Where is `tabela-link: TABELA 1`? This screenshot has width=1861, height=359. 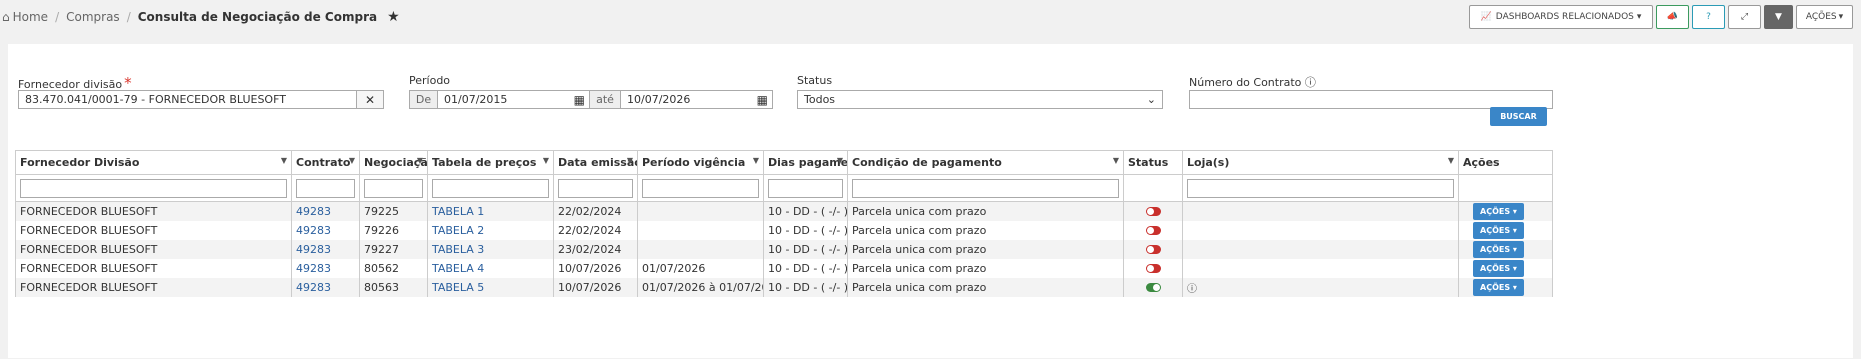 tabela-link: TABELA 1 is located at coordinates (458, 211).